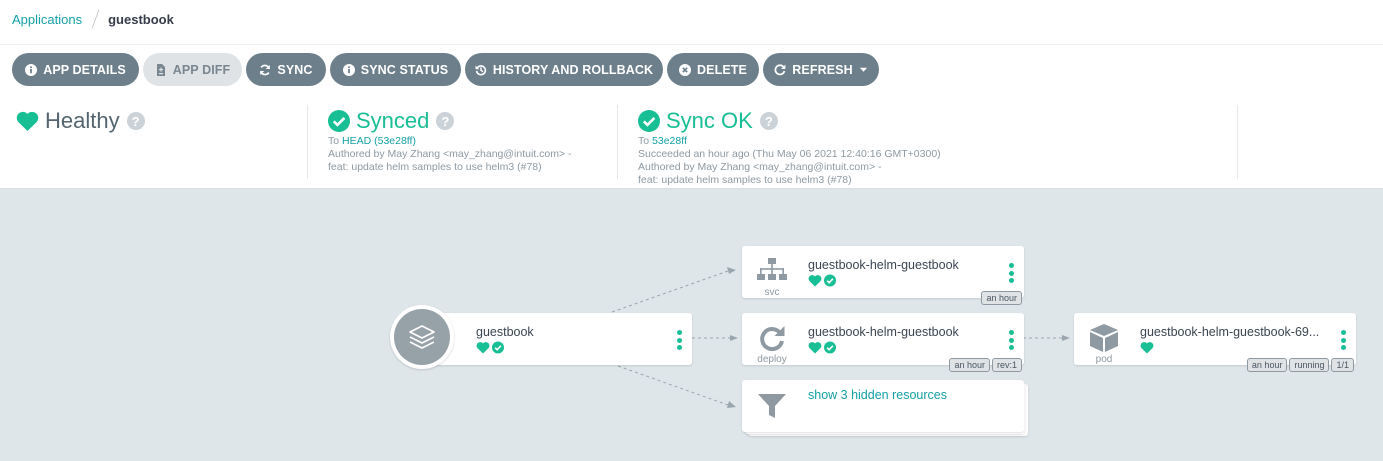 The image size is (1383, 461). Describe the element at coordinates (1006, 365) in the screenshot. I see `revision-tag: rev:1` at that location.